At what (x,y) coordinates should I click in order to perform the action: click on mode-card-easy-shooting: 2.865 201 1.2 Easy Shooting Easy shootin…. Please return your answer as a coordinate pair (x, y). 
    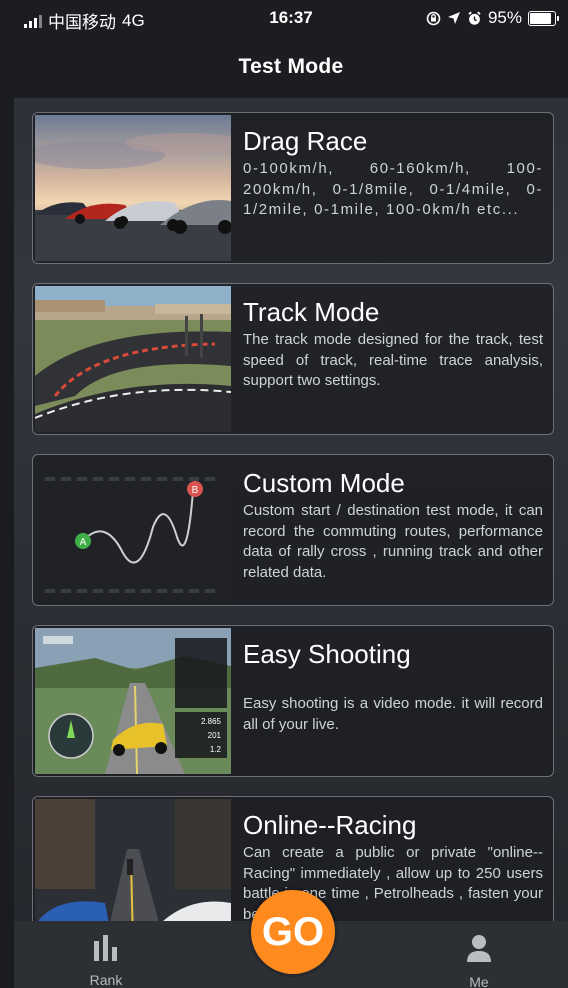
    Looking at the image, I should click on (293, 701).